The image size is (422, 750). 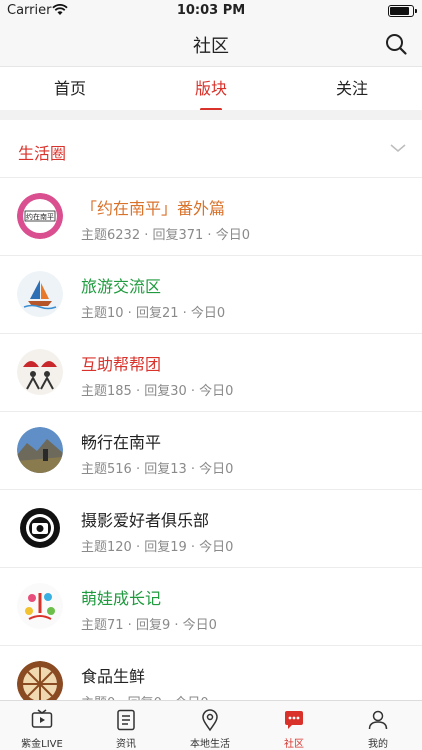 What do you see at coordinates (294, 720) in the screenshot?
I see `chat-bubble-icon` at bounding box center [294, 720].